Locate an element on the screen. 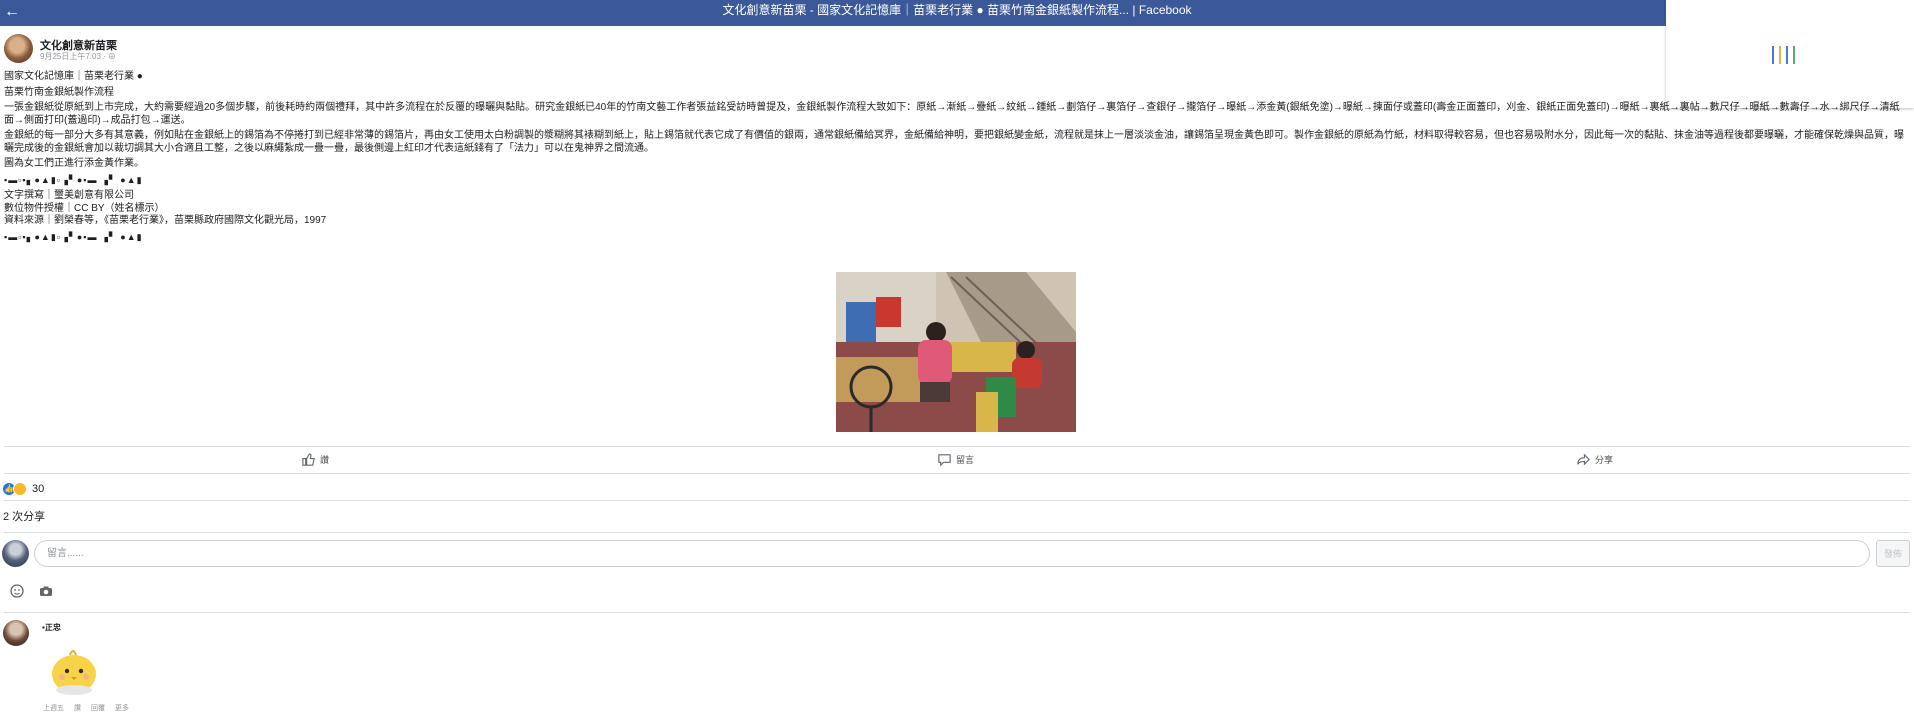 This screenshot has height=713, width=1914. emoji-icon is located at coordinates (17, 591).